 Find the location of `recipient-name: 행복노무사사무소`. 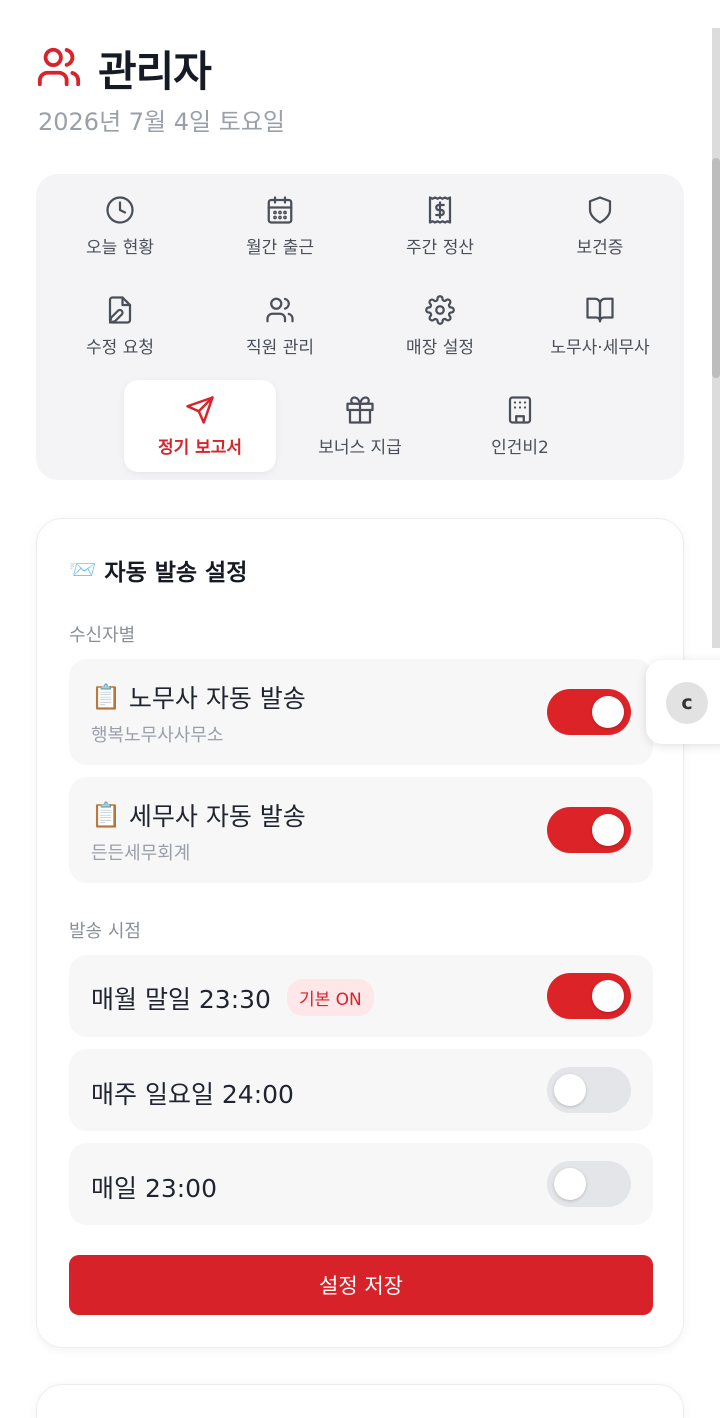

recipient-name: 행복노무사사무소 is located at coordinates (157, 735).